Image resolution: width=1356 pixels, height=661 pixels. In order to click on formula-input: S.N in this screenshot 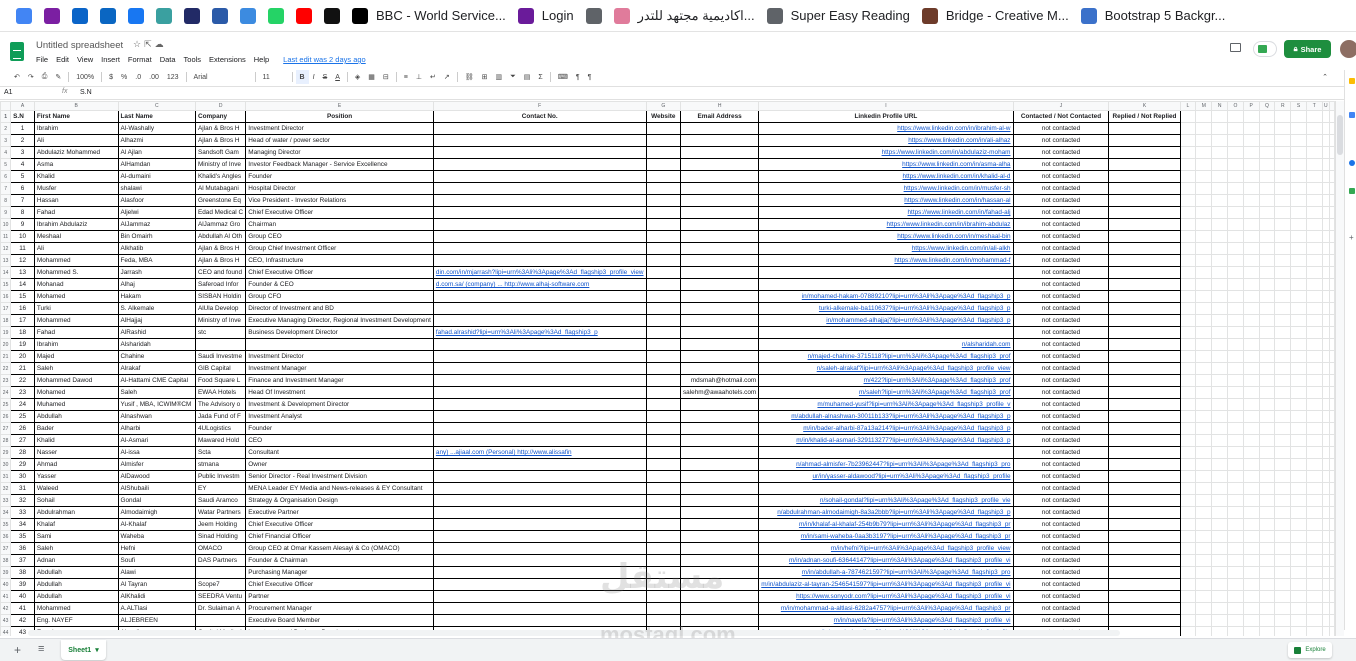, I will do `click(86, 92)`.